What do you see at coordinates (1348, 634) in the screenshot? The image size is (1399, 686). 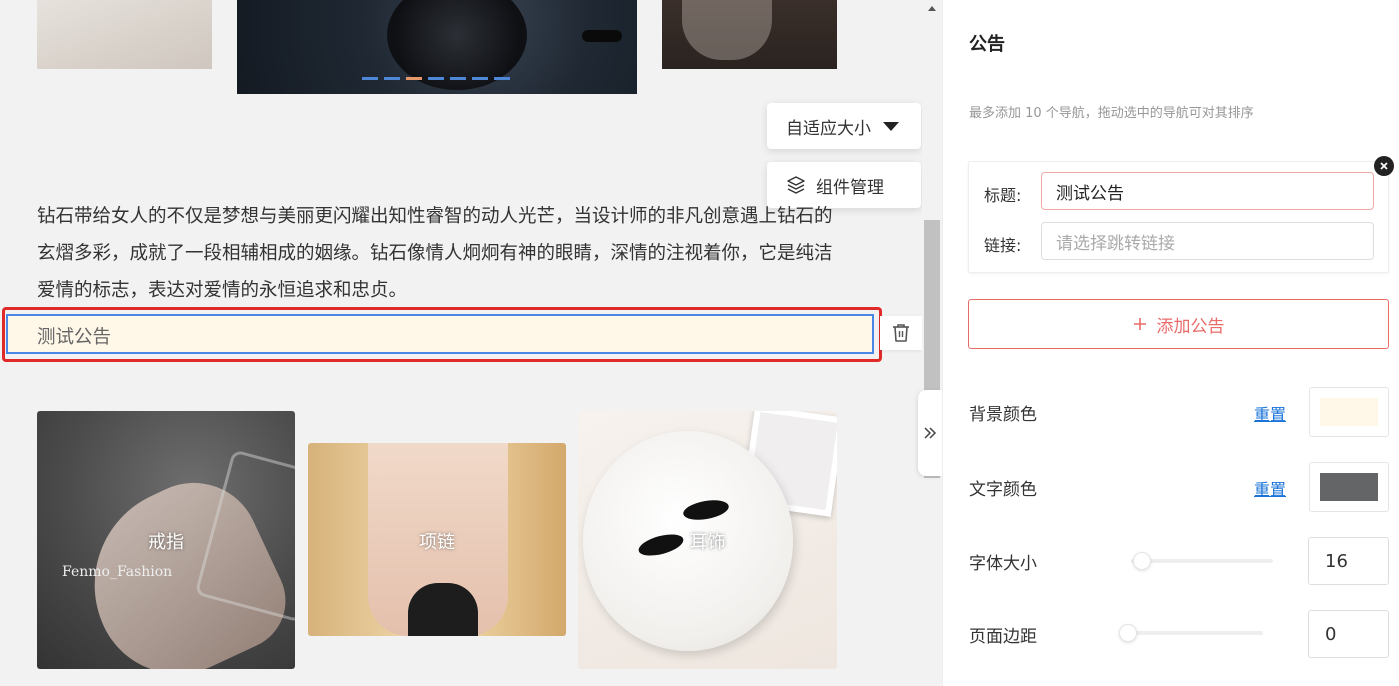 I see `page-margin-input: 0` at bounding box center [1348, 634].